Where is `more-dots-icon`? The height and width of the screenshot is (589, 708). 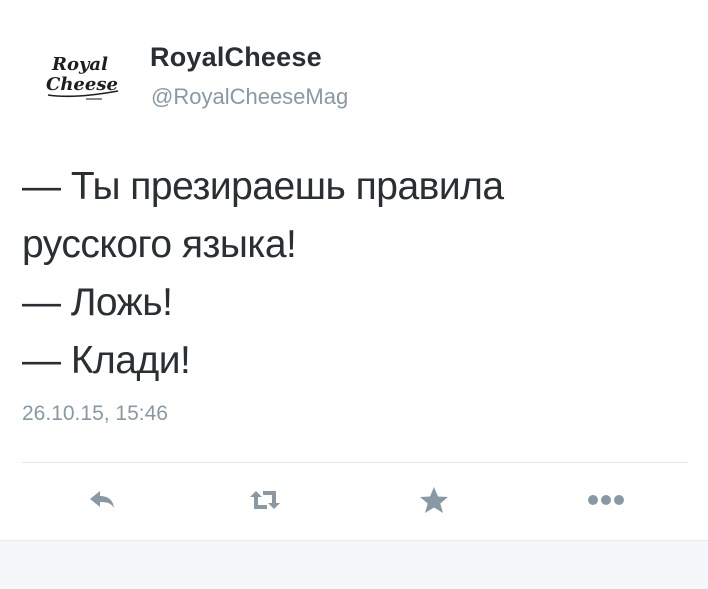
more-dots-icon is located at coordinates (606, 500).